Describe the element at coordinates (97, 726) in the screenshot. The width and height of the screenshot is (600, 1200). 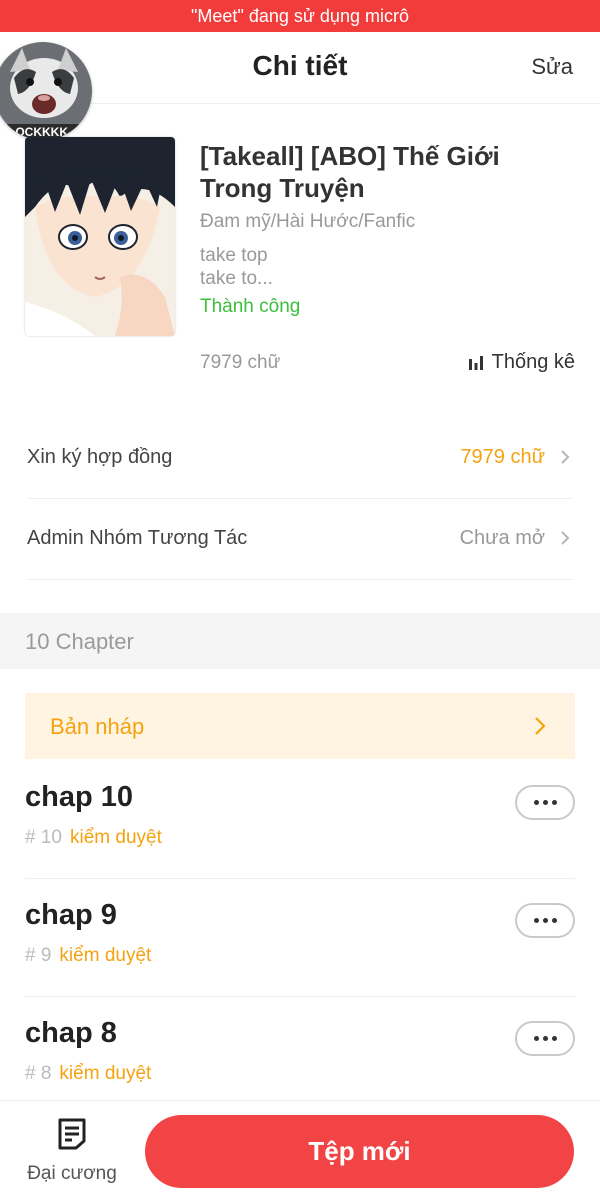
I see `draft-label: Bản nháp` at that location.